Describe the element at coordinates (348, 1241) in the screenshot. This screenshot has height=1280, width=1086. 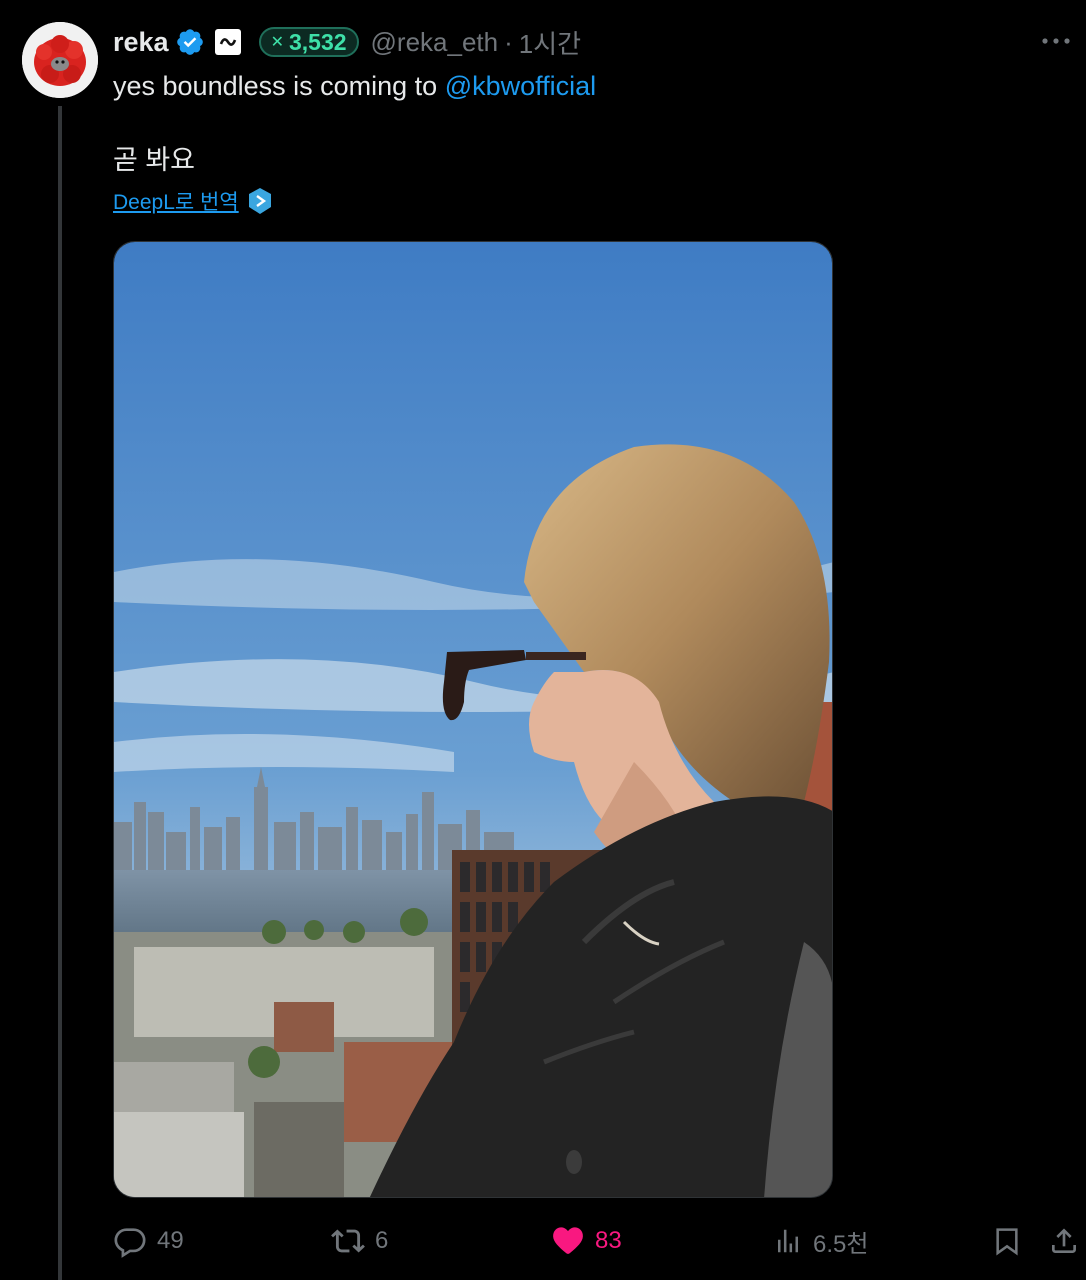
I see `repost-icon` at that location.